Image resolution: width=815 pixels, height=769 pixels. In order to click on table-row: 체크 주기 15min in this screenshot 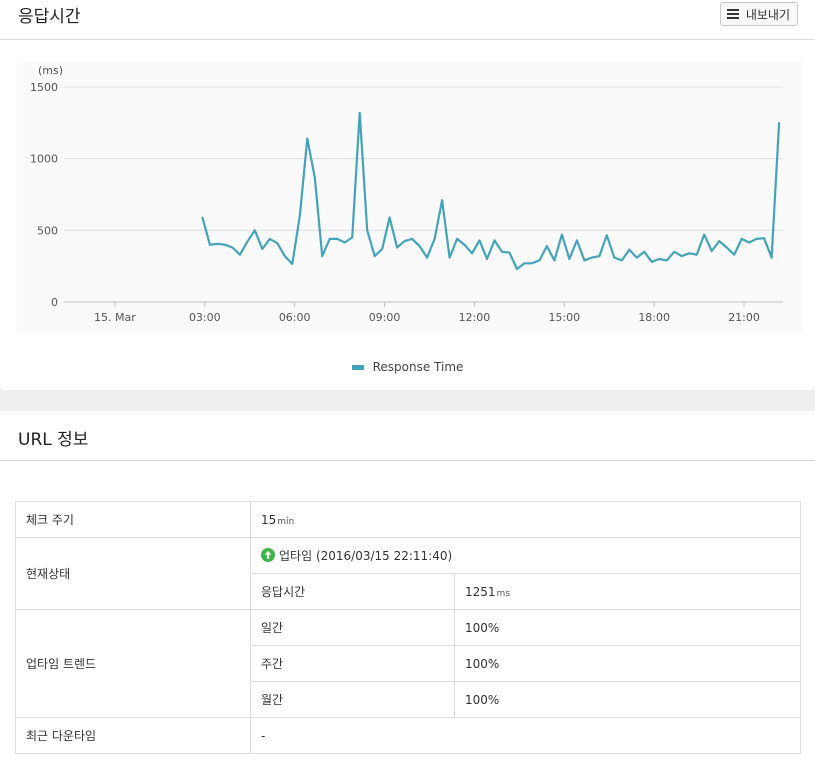, I will do `click(408, 519)`.